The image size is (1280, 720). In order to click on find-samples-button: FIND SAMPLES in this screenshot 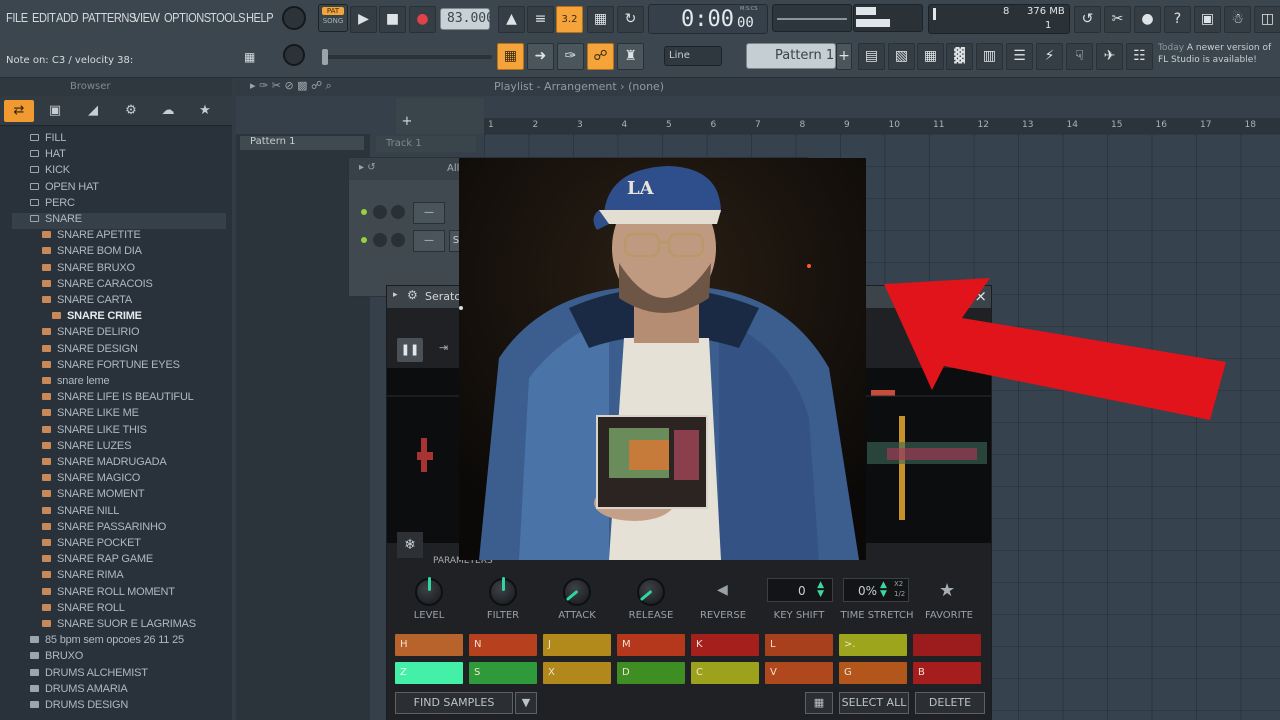, I will do `click(454, 703)`.